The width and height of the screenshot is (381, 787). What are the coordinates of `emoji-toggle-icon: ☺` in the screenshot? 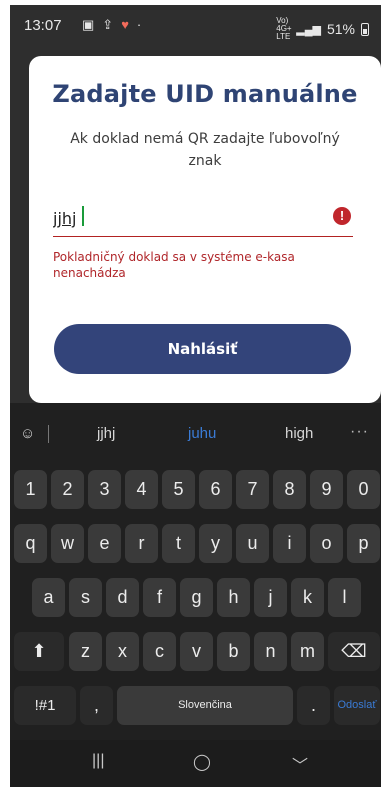 It's located at (28, 433).